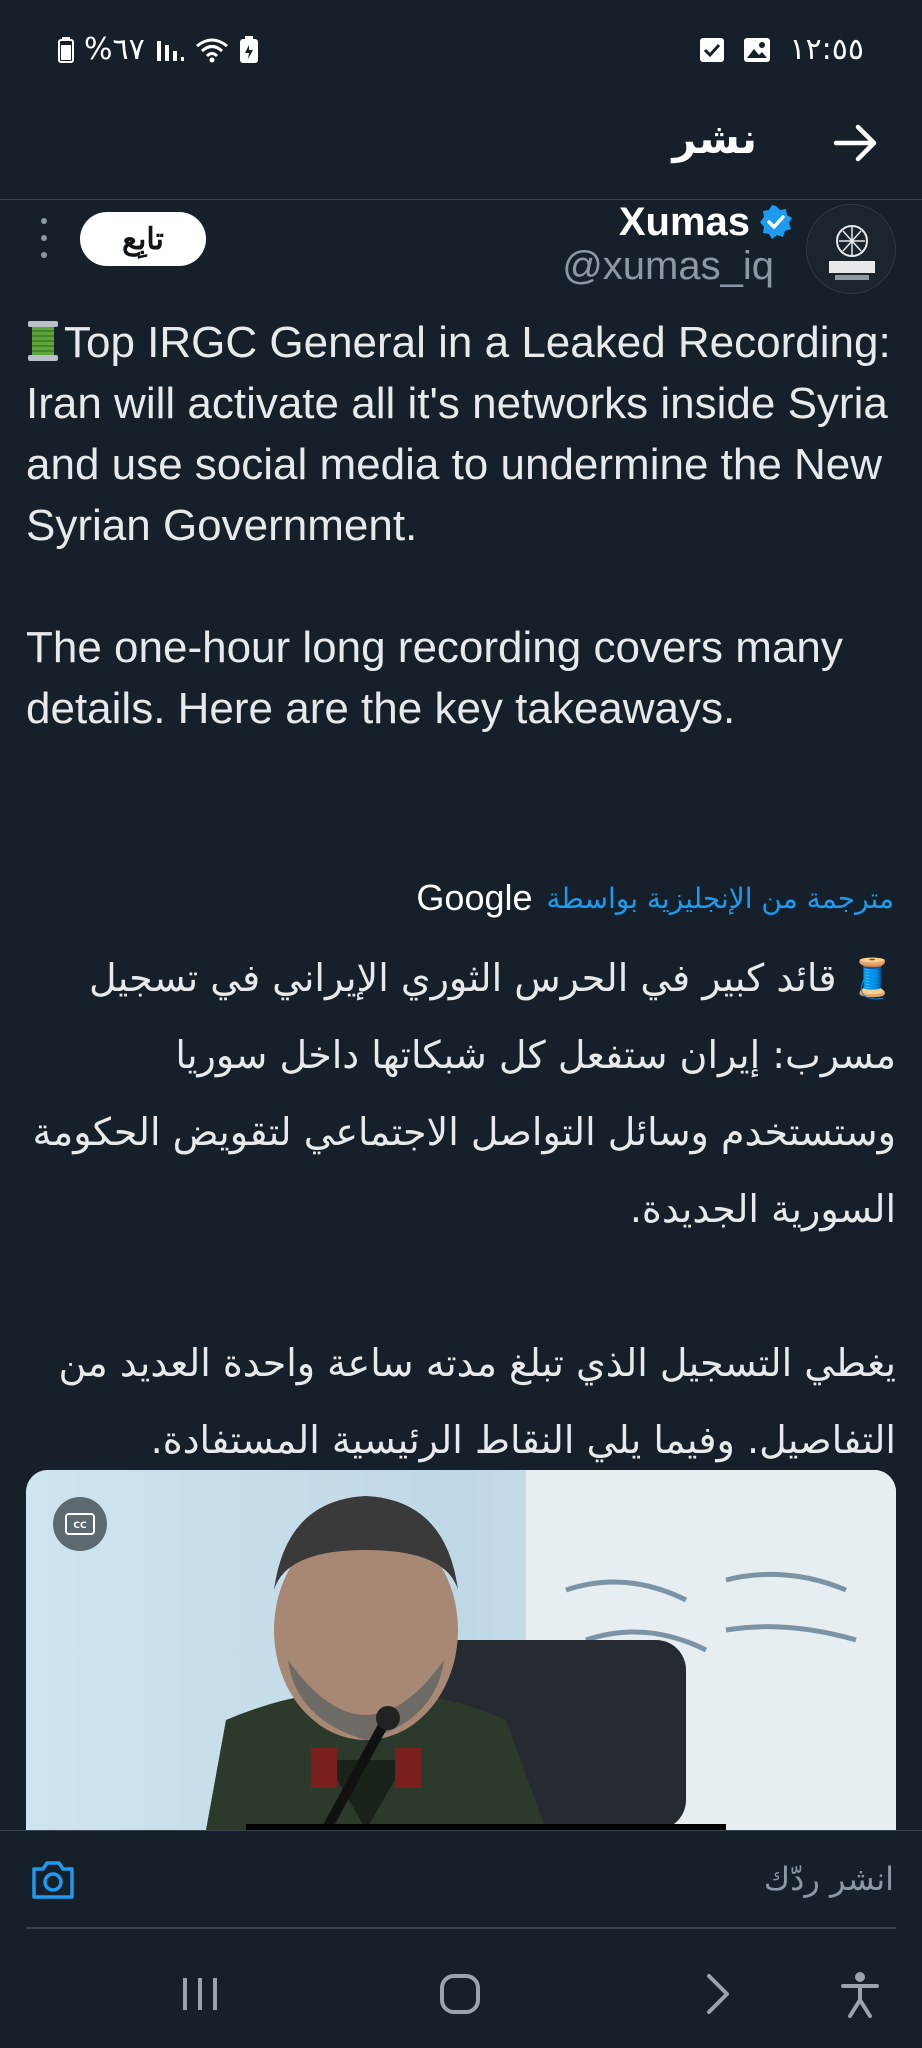 The image size is (922, 2048). Describe the element at coordinates (461, 50) in the screenshot. I see `status-bar: %٦٧ ١٢:٥٥` at that location.